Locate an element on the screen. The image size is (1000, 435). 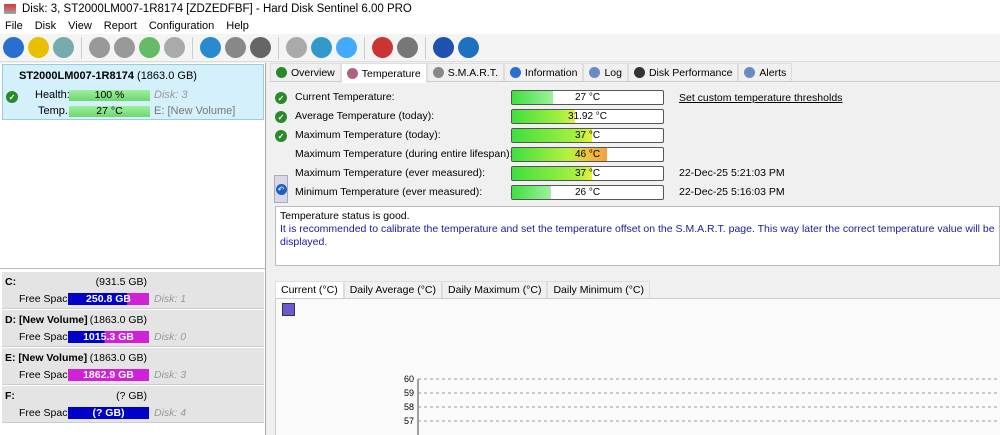
menu-view: View is located at coordinates (81, 26).